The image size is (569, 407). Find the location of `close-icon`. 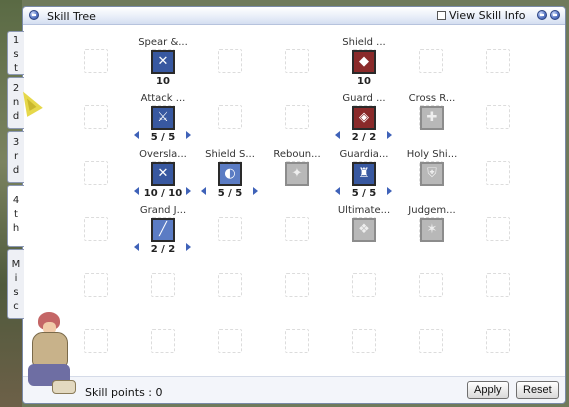

close-icon is located at coordinates (555, 15).